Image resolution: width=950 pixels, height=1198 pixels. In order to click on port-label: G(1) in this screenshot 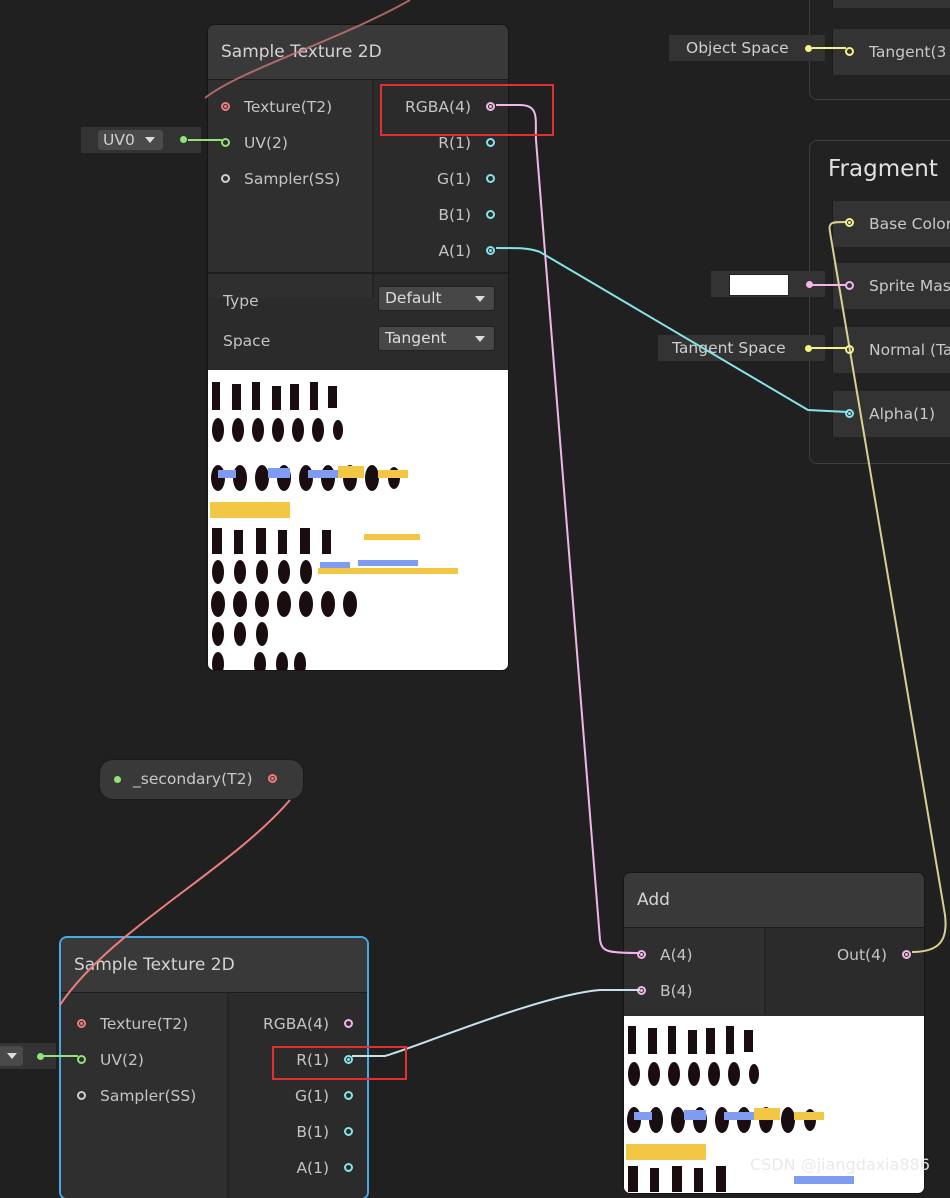, I will do `click(312, 1096)`.